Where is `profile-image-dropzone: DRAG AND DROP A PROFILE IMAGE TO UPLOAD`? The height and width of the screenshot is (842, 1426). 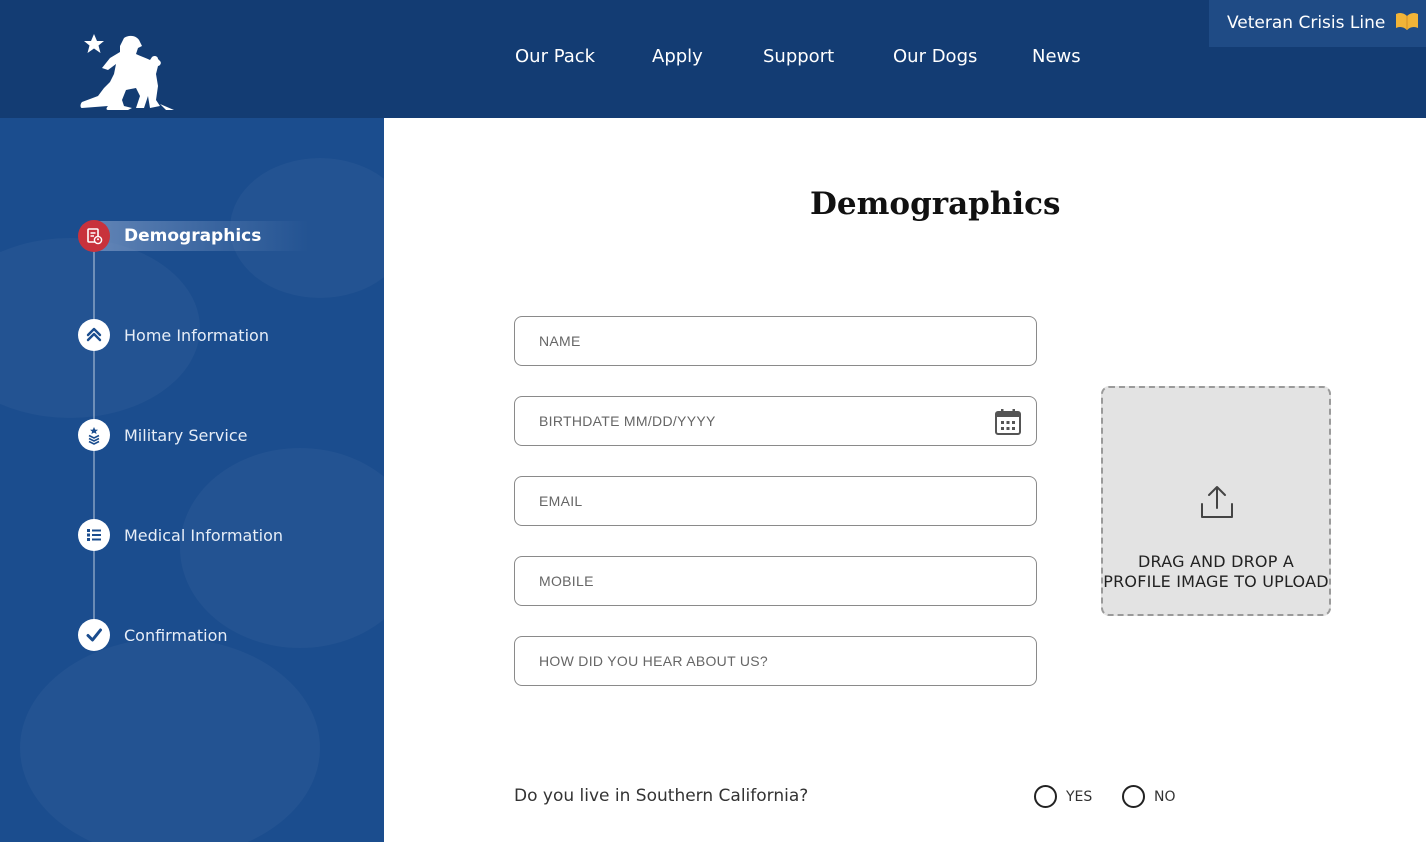
profile-image-dropzone: DRAG AND DROP A PROFILE IMAGE TO UPLOAD is located at coordinates (1216, 501).